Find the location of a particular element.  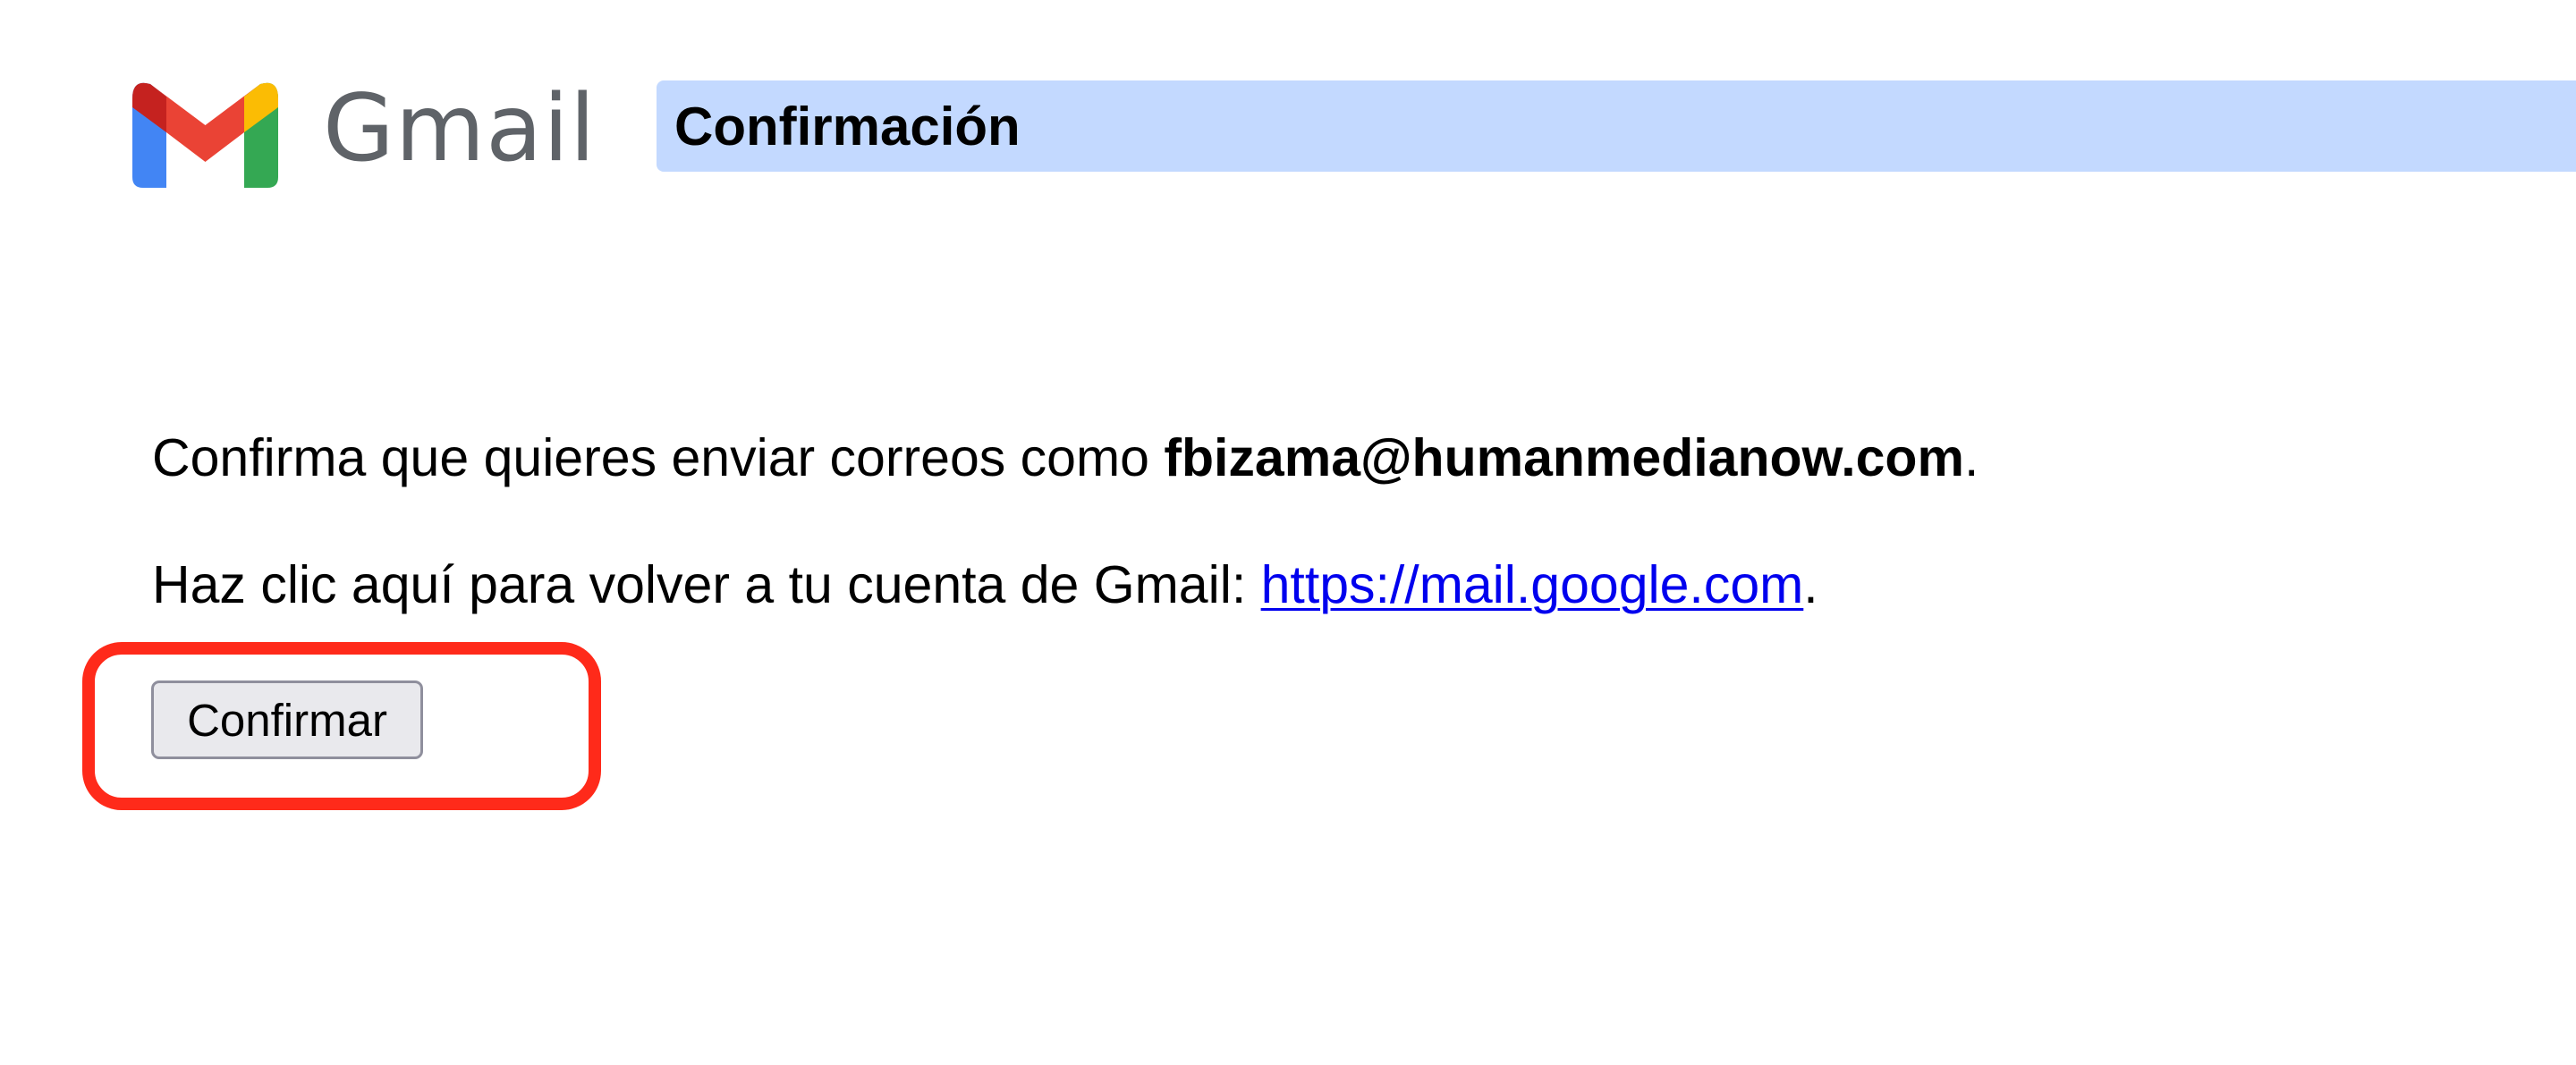

return-message-period: . is located at coordinates (1810, 585).